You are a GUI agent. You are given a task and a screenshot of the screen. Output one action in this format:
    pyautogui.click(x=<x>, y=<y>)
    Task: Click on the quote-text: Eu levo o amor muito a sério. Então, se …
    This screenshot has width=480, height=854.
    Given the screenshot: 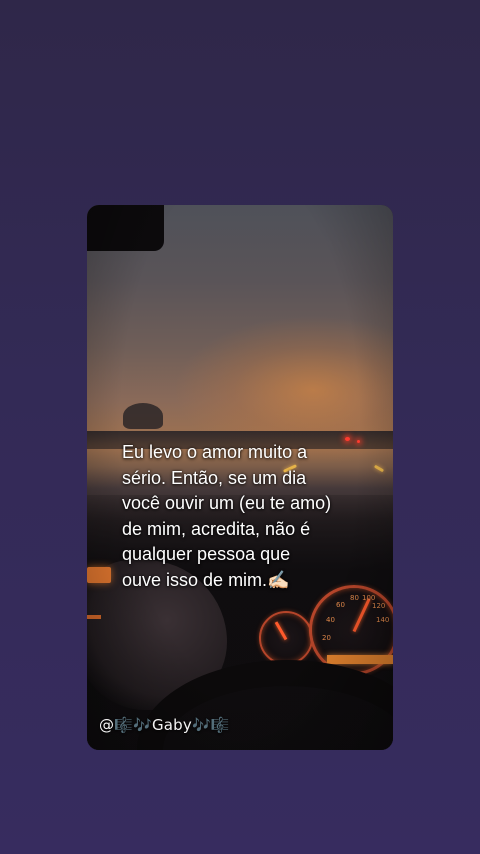 What is the action you would take?
    pyautogui.click(x=227, y=516)
    